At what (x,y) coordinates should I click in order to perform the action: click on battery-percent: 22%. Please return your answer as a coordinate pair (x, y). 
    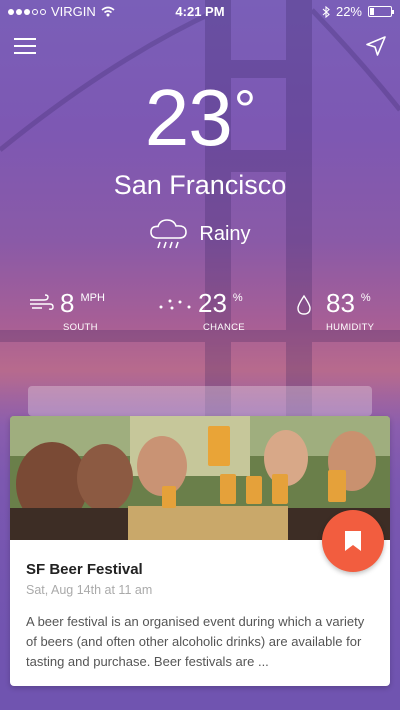
    Looking at the image, I should click on (348, 11).